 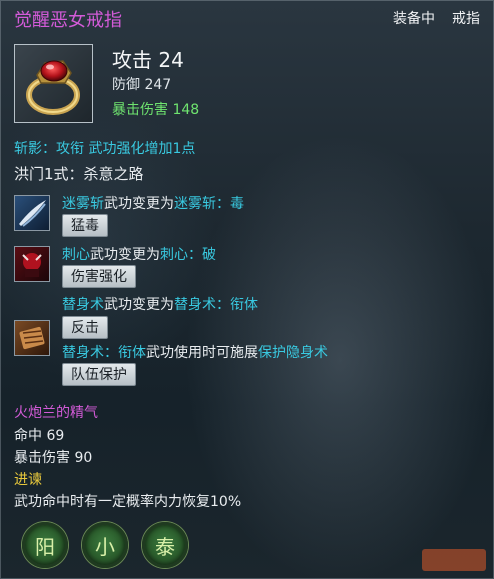 What do you see at coordinates (148, 60) in the screenshot?
I see `attack-stat: 攻击 24` at bounding box center [148, 60].